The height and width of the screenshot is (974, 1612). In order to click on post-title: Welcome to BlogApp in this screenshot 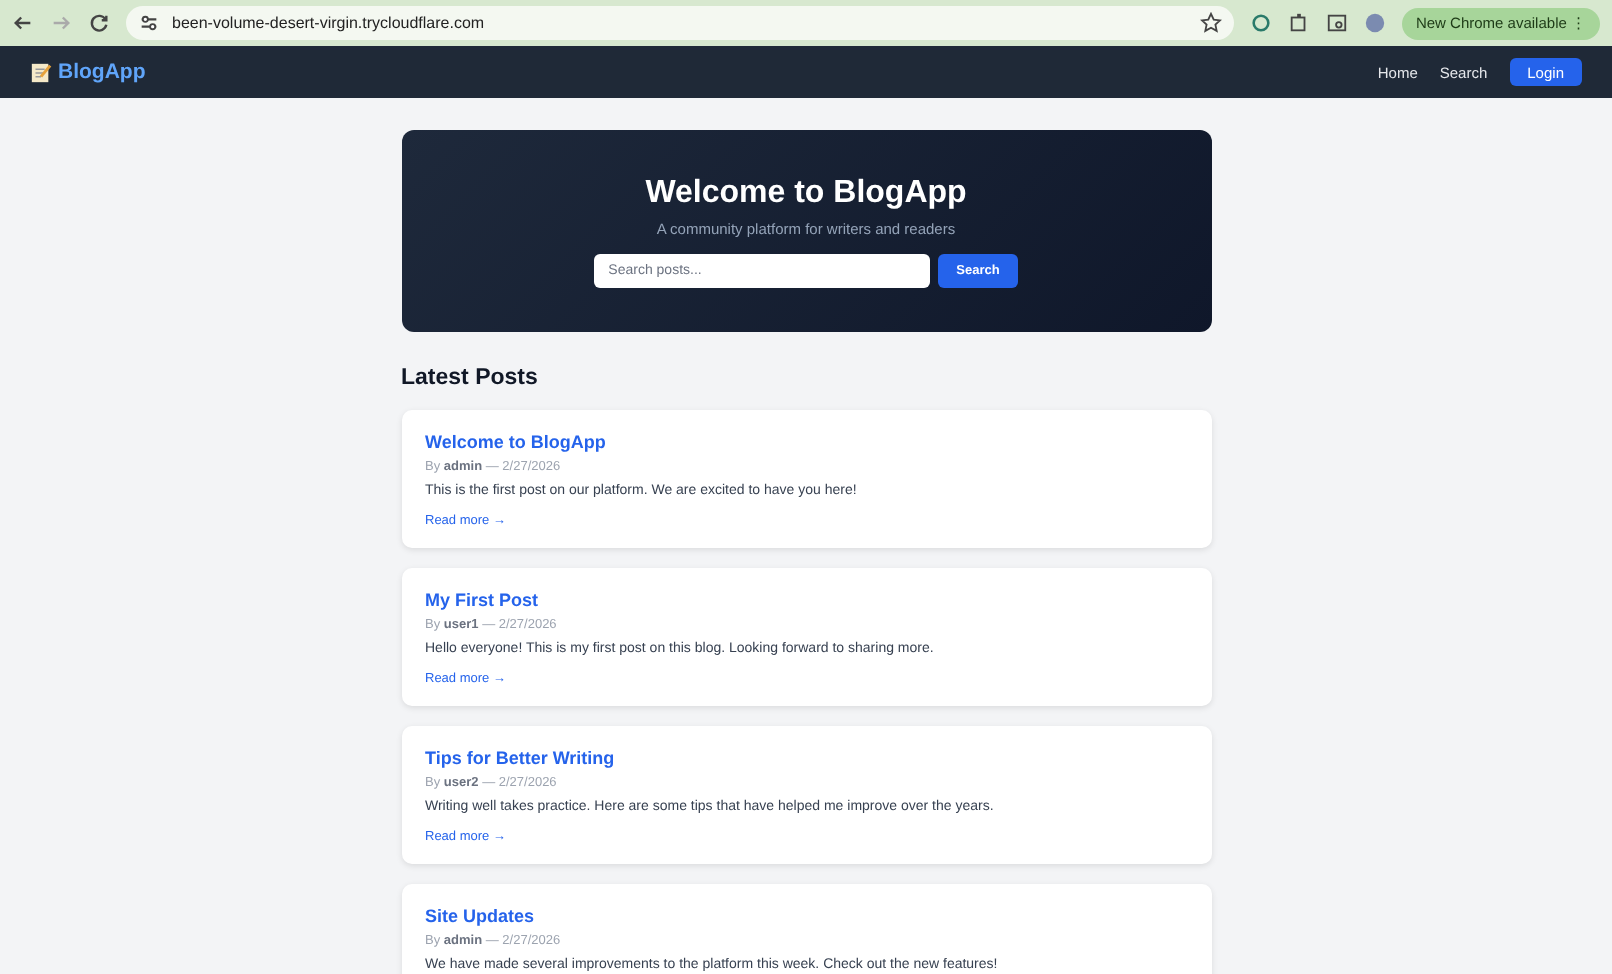, I will do `click(515, 442)`.